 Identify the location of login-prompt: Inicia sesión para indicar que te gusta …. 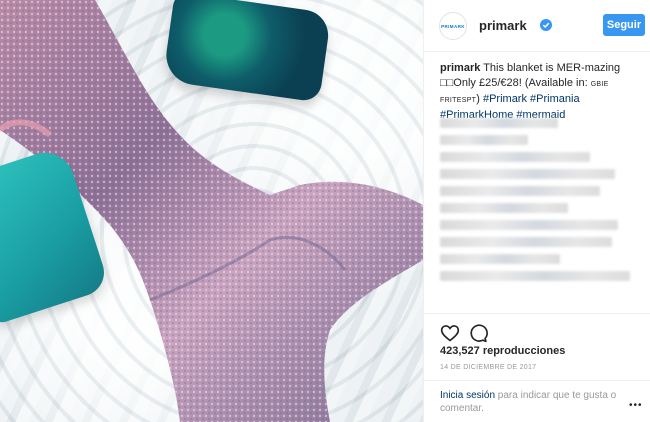
(532, 402).